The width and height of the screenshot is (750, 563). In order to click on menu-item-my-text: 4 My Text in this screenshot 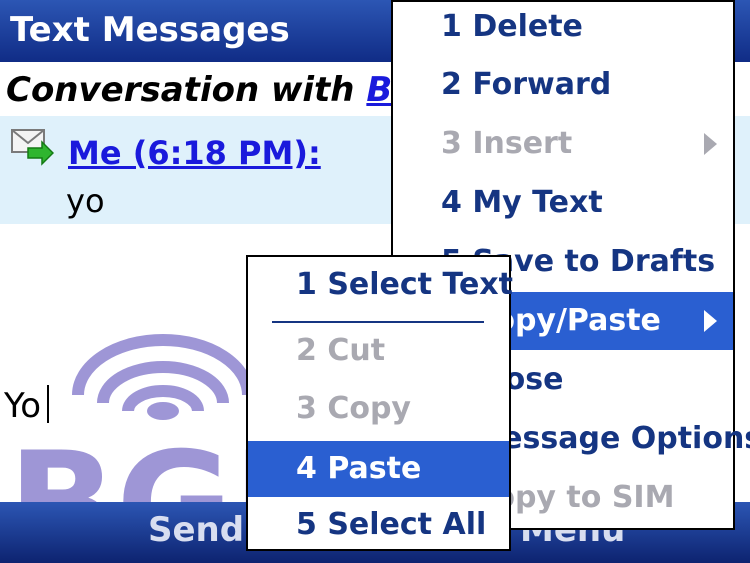, I will do `click(563, 203)`.